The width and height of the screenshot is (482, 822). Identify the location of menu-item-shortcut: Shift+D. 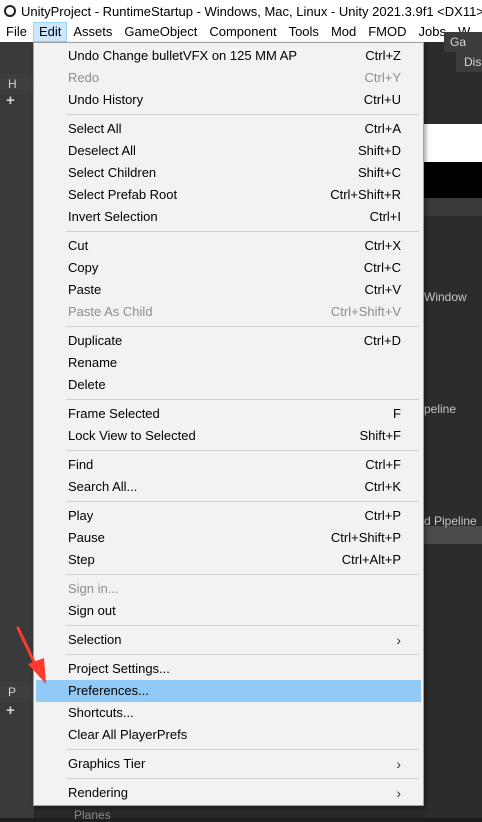
(379, 150).